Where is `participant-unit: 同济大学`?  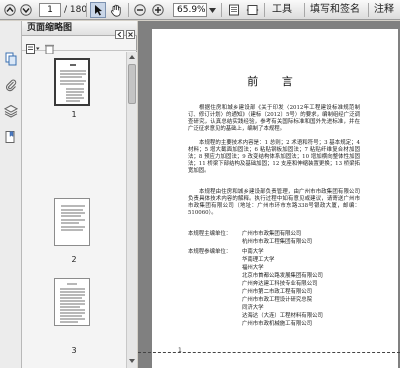 participant-unit: 同济大学 is located at coordinates (253, 308).